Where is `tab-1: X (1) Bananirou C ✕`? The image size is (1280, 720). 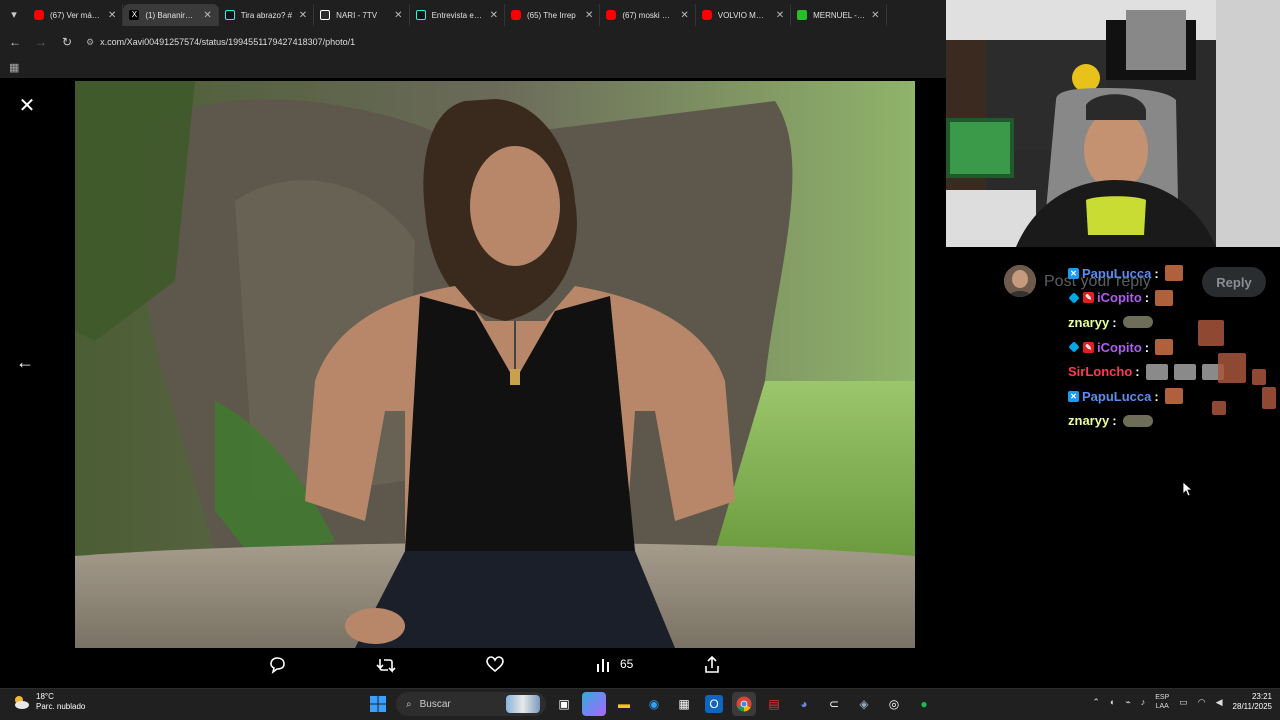
tab-1: X (1) Bananirou C ✕ is located at coordinates (171, 15).